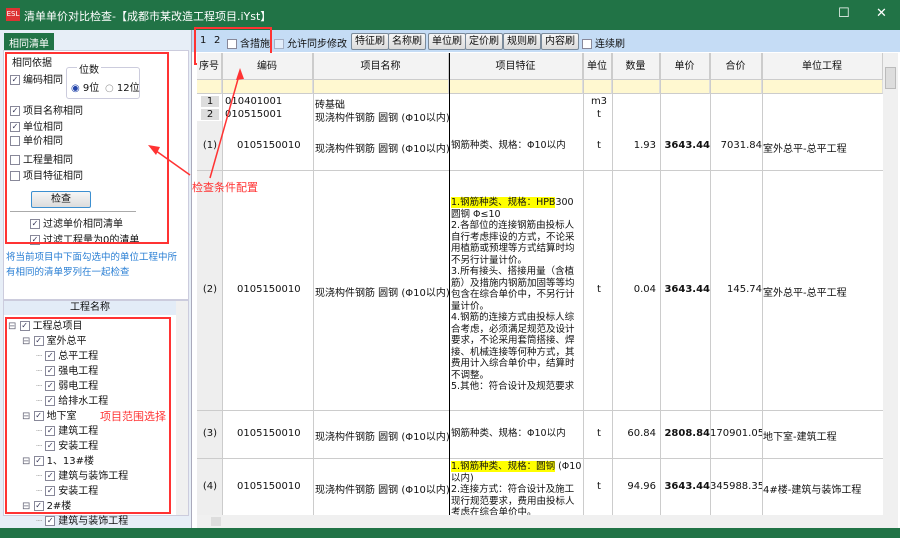 The height and width of the screenshot is (538, 900). I want to click on tree-item: ┈ ✓ 建筑与装饰工程, so click(82, 519).